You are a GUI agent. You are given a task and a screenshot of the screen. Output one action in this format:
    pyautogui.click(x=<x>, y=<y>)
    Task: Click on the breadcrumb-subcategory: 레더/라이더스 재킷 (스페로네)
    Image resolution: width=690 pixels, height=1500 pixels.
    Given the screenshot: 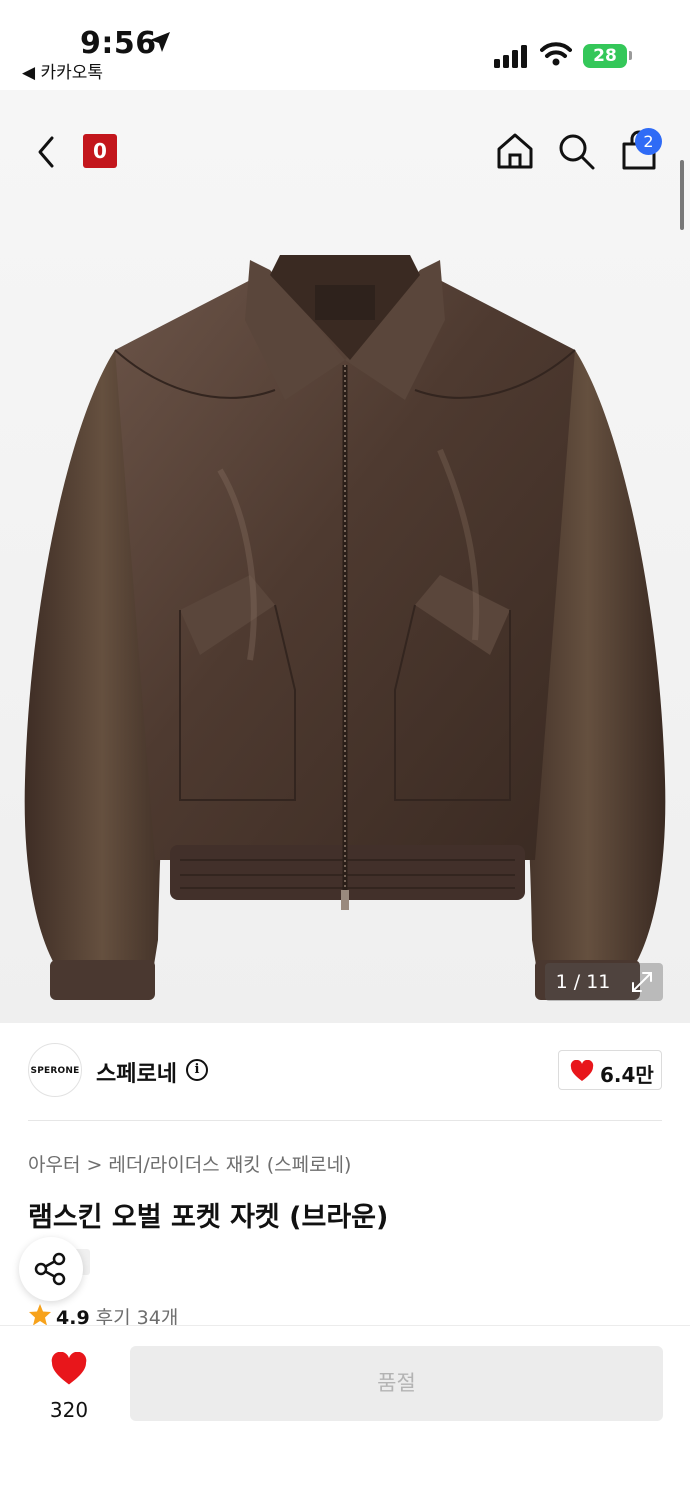 What is the action you would take?
    pyautogui.click(x=229, y=1165)
    